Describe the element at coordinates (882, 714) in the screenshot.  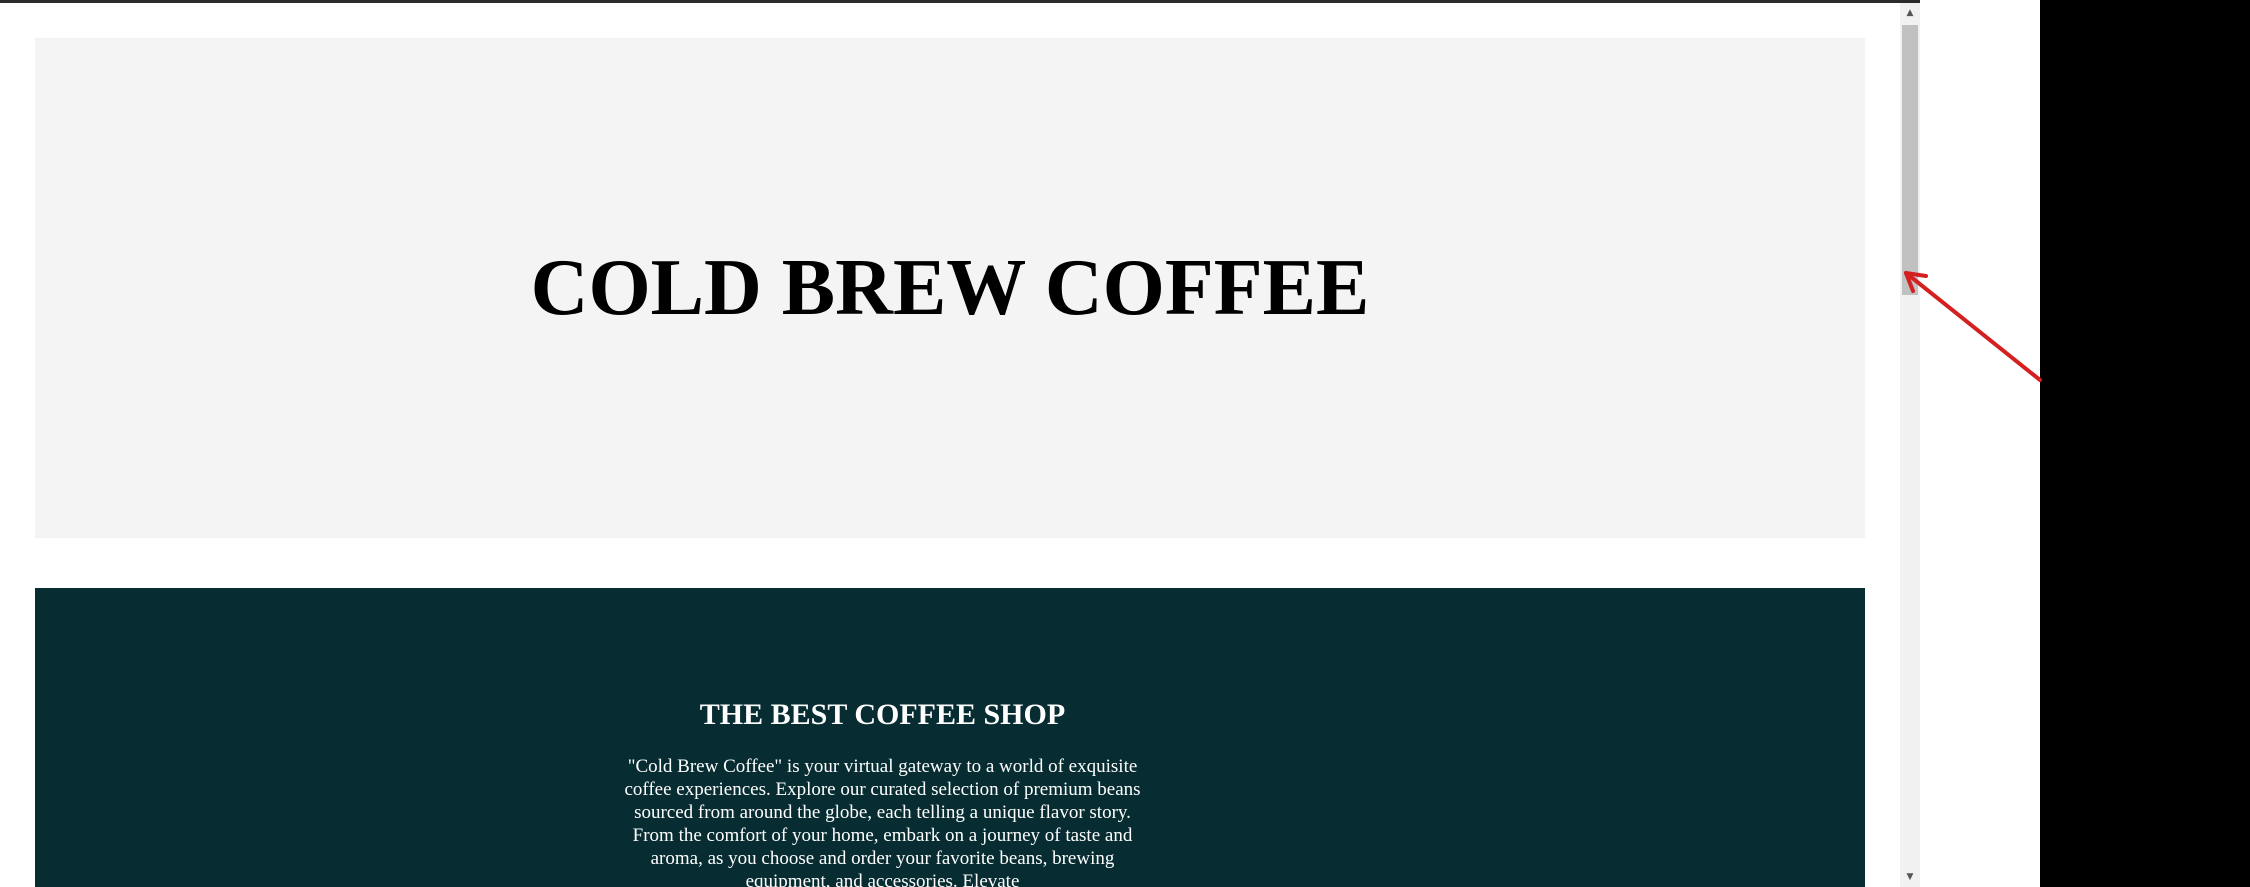
I see `about-heading: THE BEST COFFEE SHOP` at that location.